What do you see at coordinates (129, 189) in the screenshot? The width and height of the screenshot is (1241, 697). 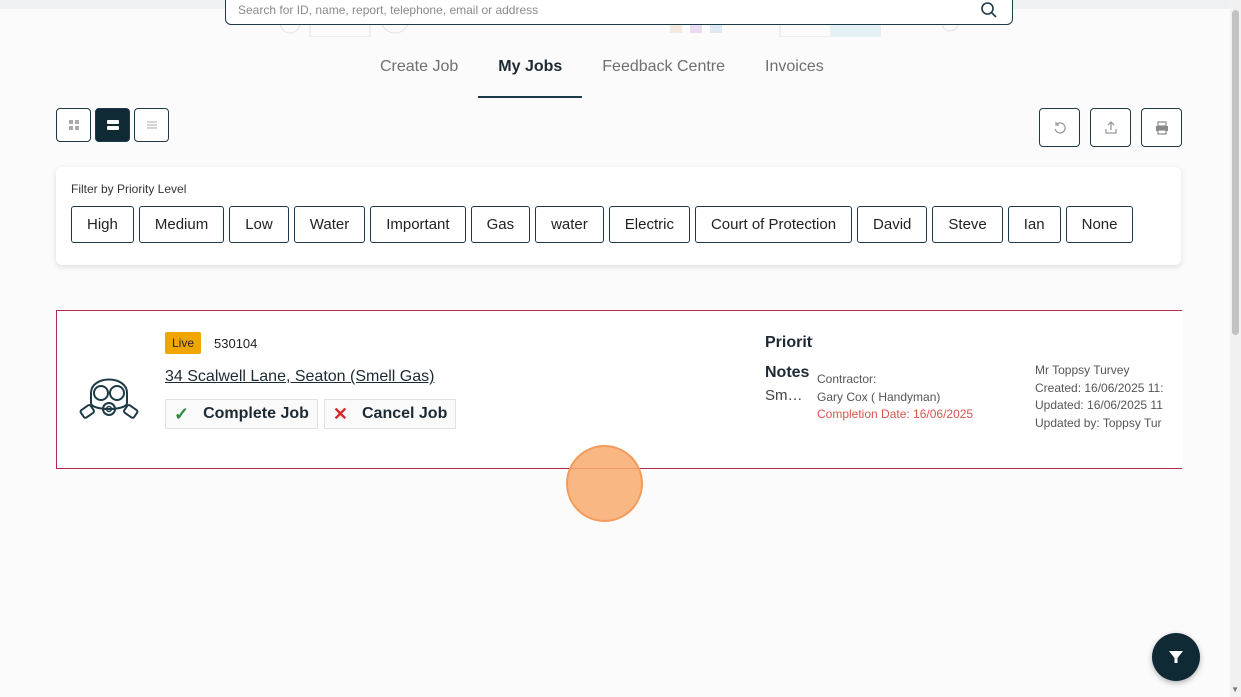 I see `filter-title: Filter by Priority Level` at bounding box center [129, 189].